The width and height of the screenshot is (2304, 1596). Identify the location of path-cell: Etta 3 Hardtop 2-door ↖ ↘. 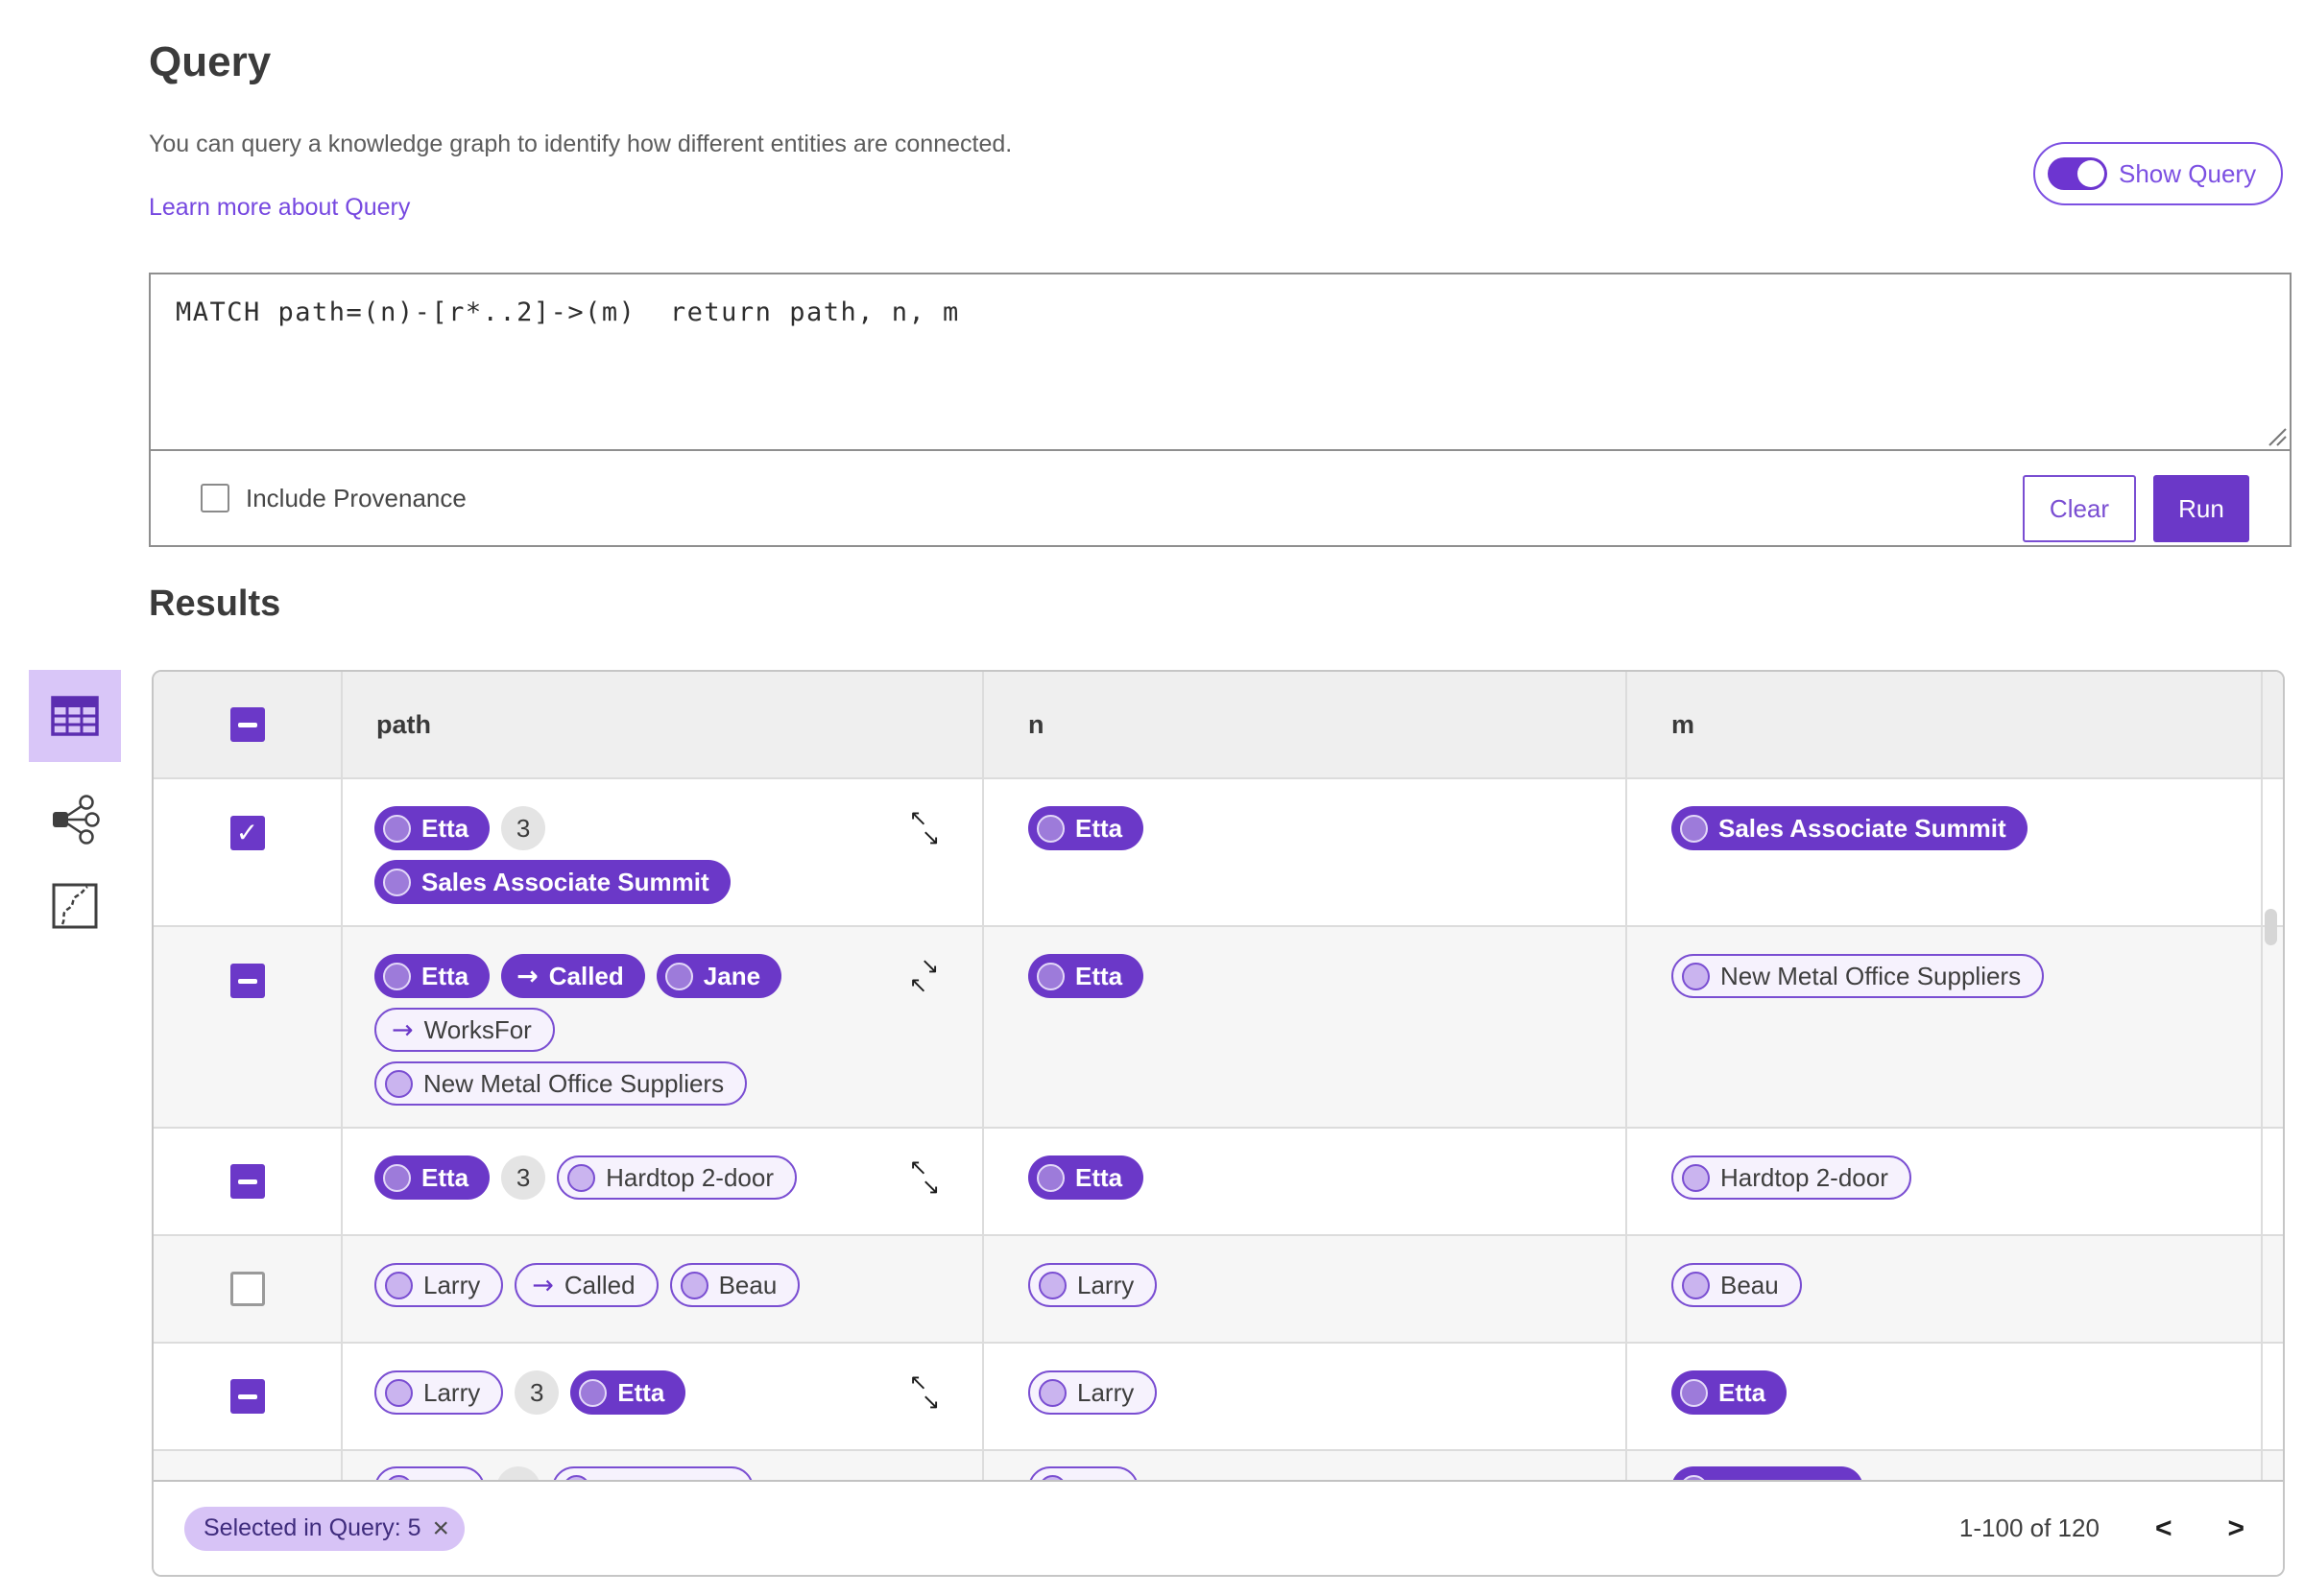
(663, 1181).